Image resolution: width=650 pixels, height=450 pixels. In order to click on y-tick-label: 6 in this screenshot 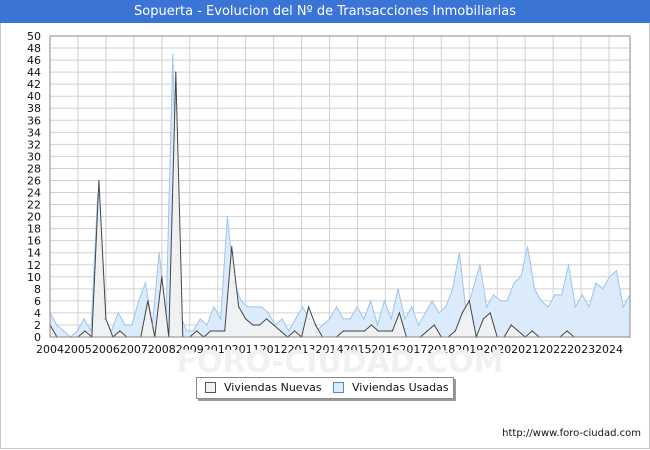, I will do `click(37, 301)`.